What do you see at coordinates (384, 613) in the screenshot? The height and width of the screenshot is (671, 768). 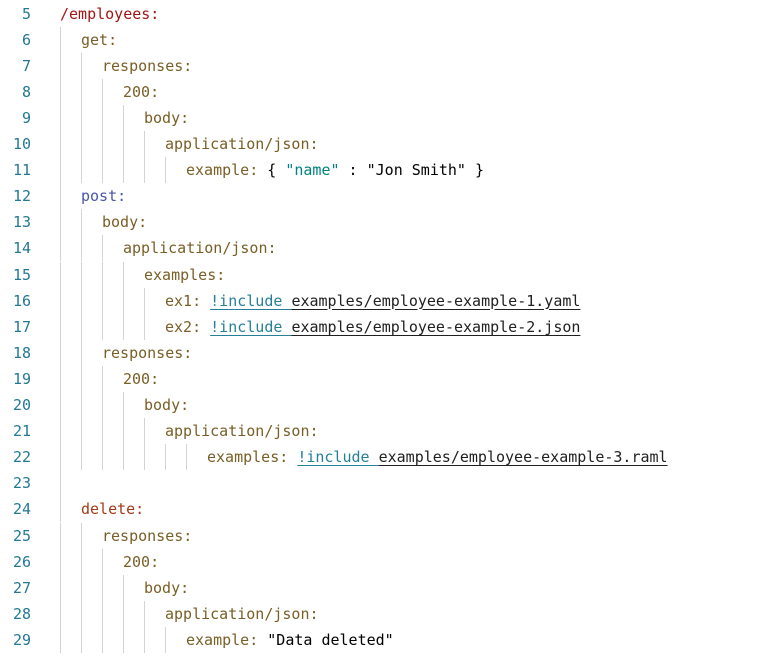 I see `code-line: 28 application/json:` at bounding box center [384, 613].